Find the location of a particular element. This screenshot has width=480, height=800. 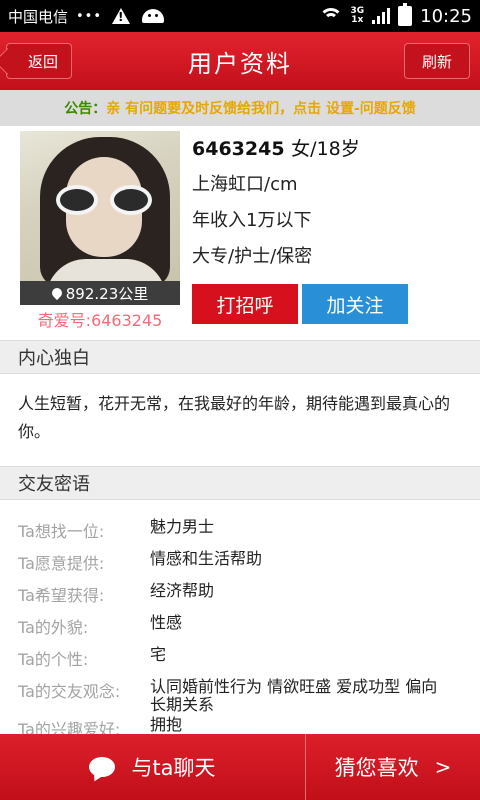

back-button: 返回 is located at coordinates (39, 61).